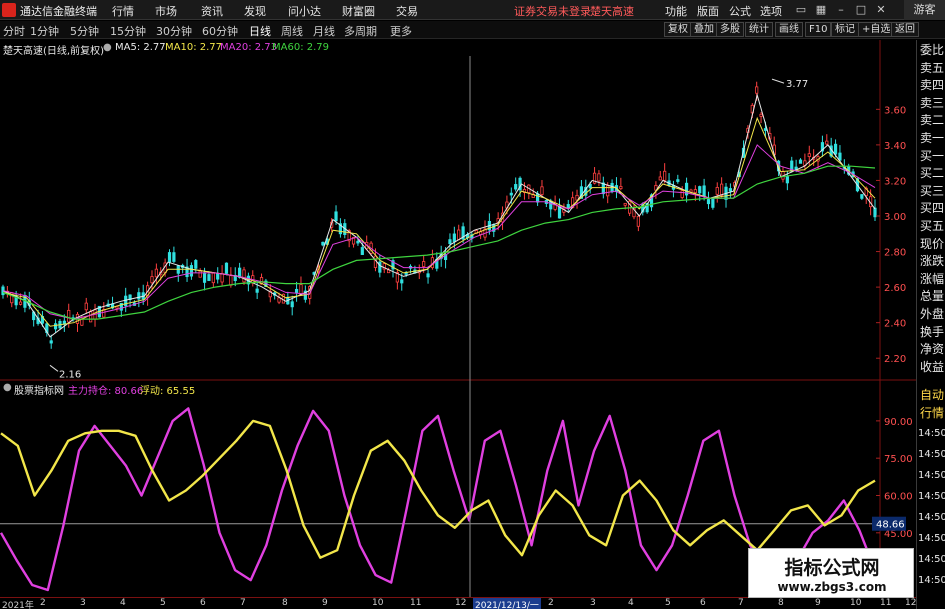 Image resolution: width=945 pixels, height=609 pixels. Describe the element at coordinates (905, 29) in the screenshot. I see `back-button: 返回` at that location.